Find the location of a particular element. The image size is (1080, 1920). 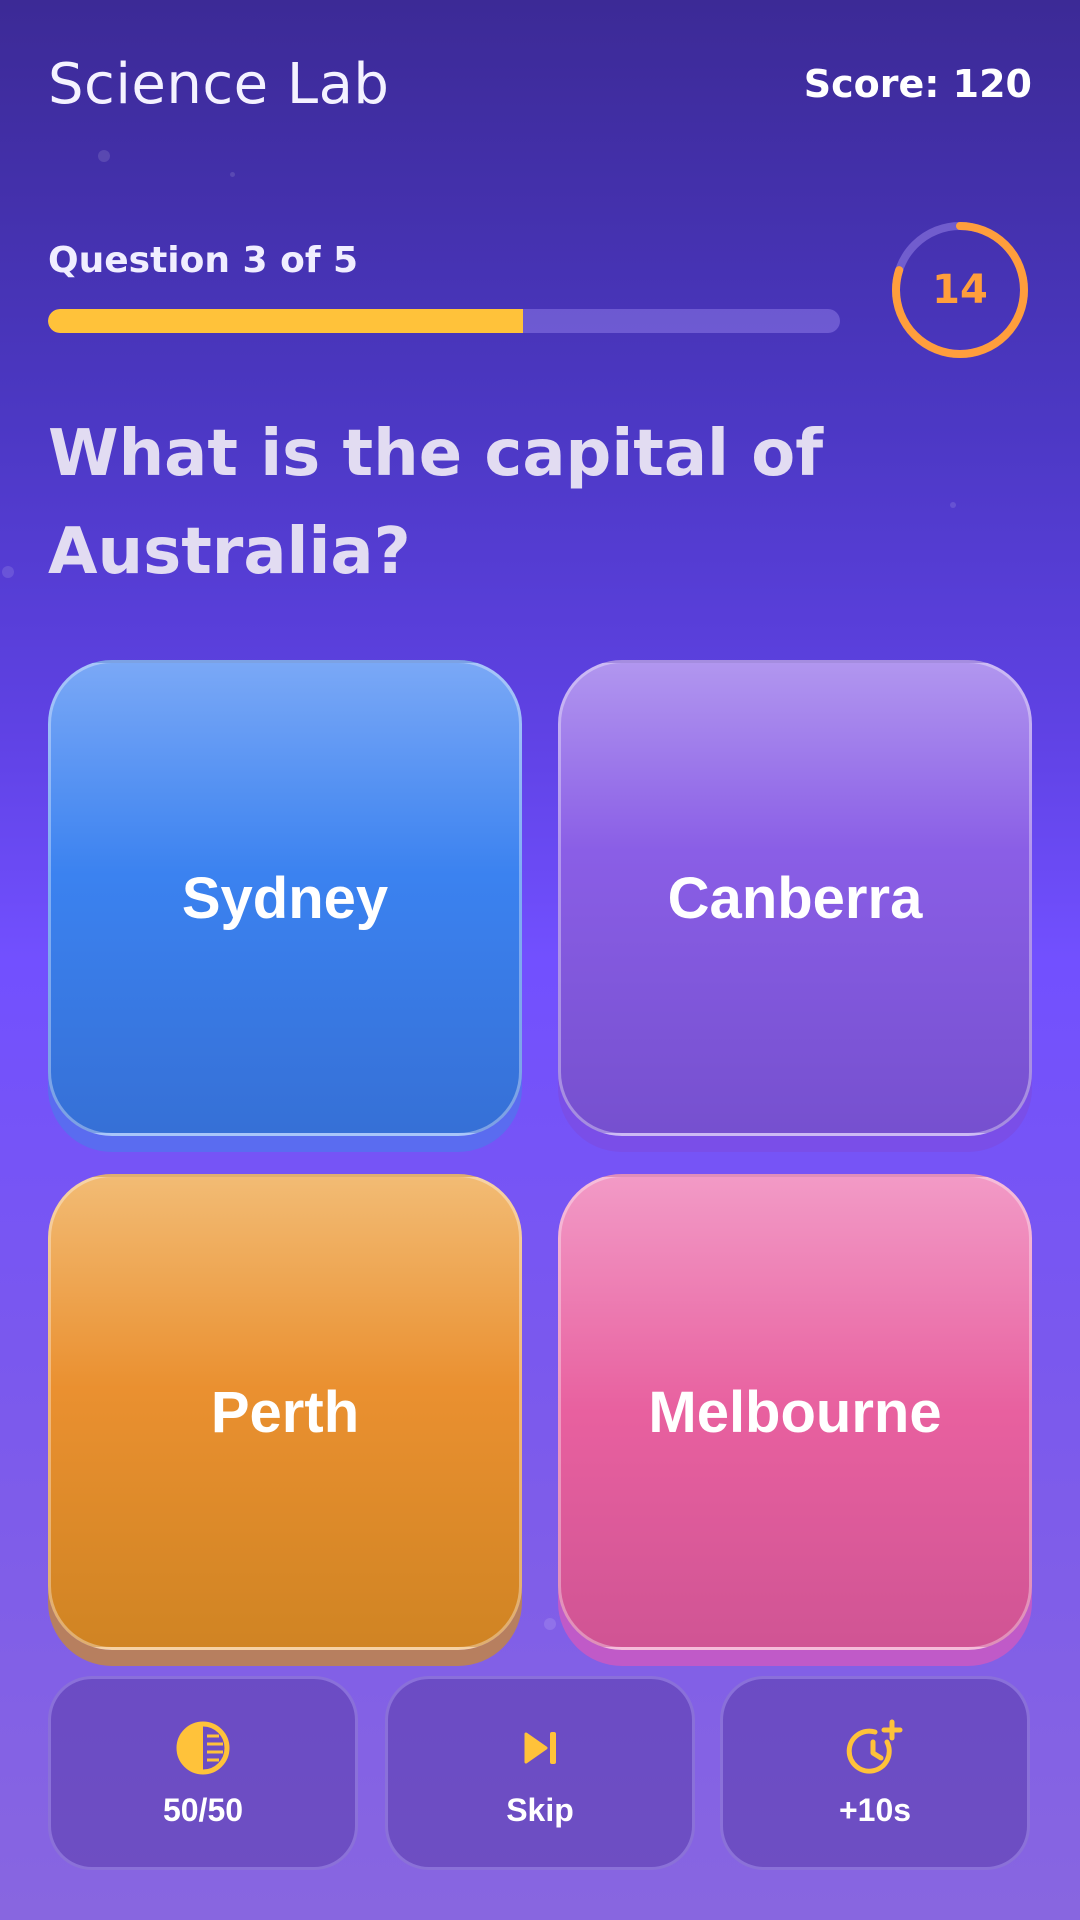

question-progress: Question 3 of 5 is located at coordinates (444, 286).